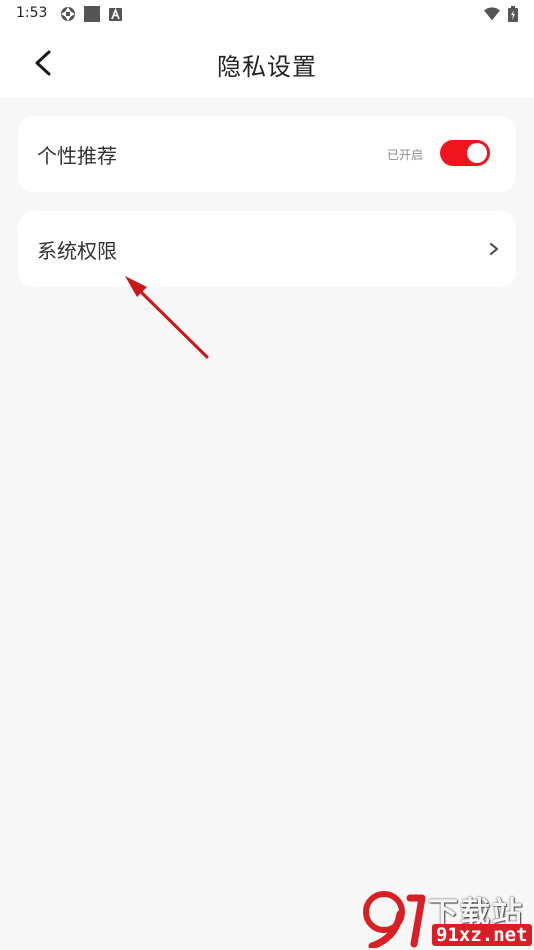  I want to click on square-icon, so click(92, 14).